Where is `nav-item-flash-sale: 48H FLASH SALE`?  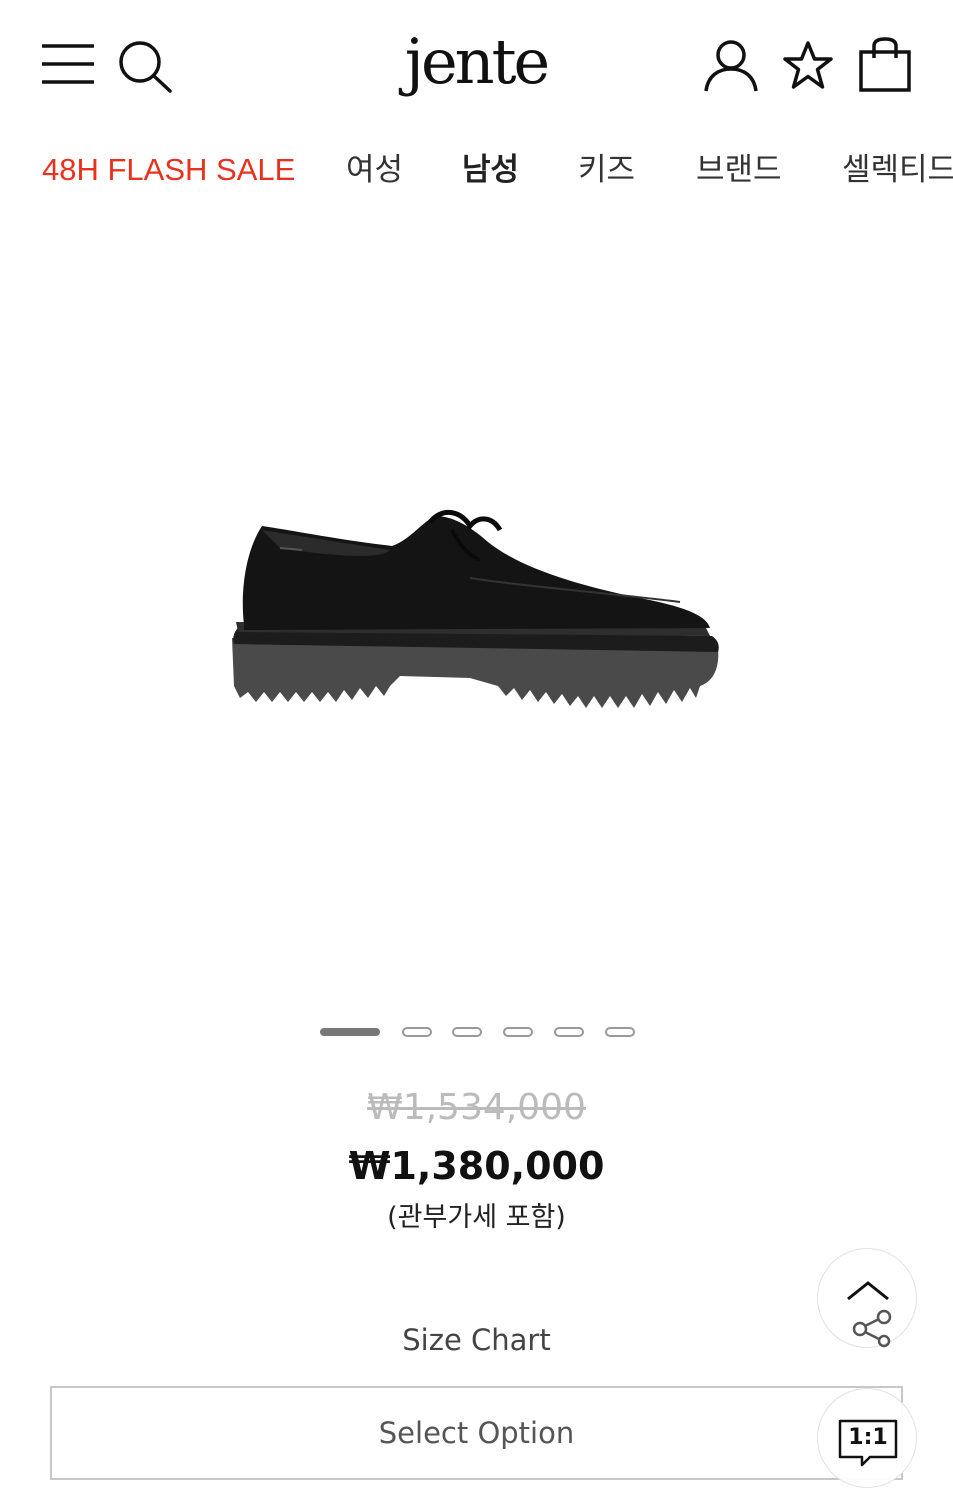 nav-item-flash-sale: 48H FLASH SALE is located at coordinates (168, 170).